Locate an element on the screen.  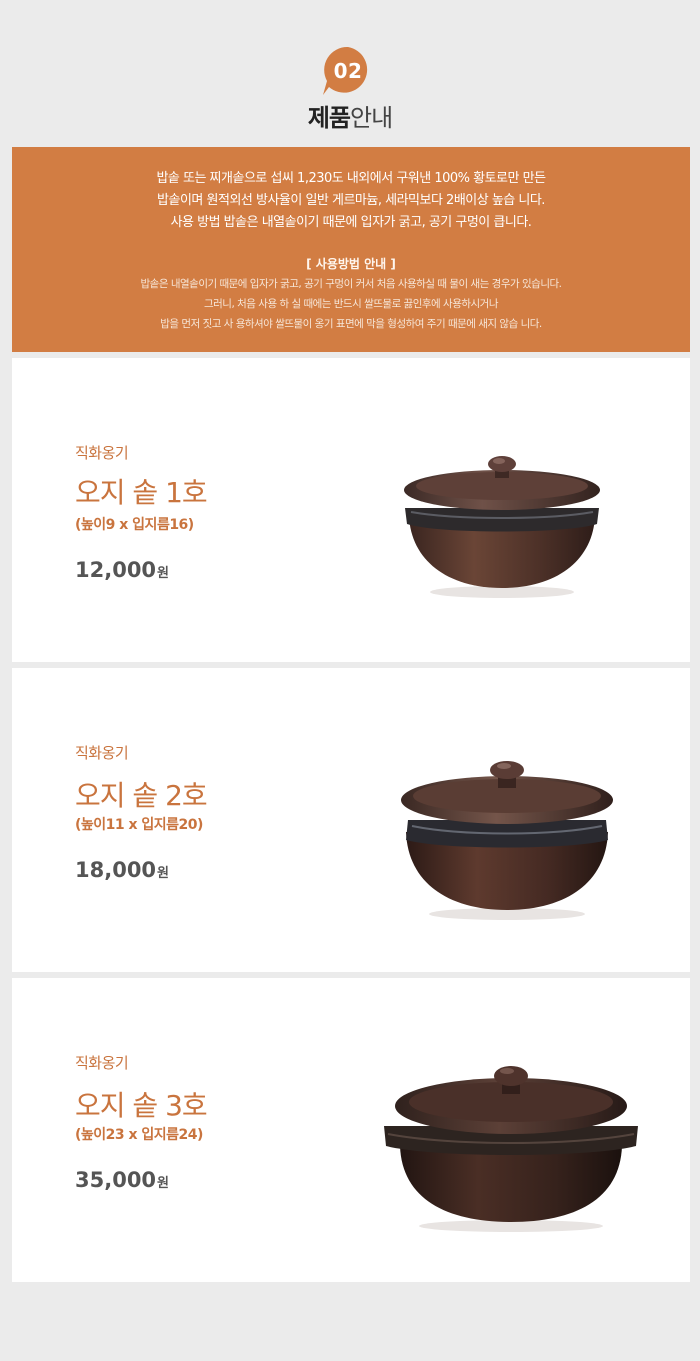
product-price: 35,000원 is located at coordinates (122, 1180).